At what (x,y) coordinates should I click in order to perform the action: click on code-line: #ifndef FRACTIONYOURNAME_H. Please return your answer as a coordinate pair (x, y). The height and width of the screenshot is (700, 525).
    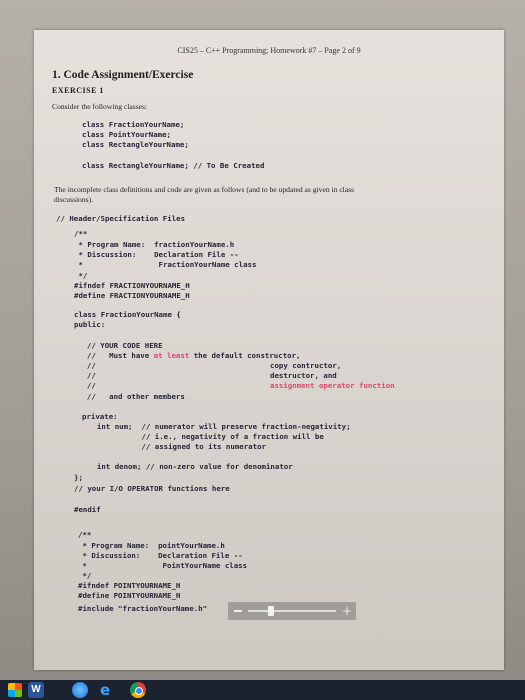
    Looking at the image, I should click on (132, 285).